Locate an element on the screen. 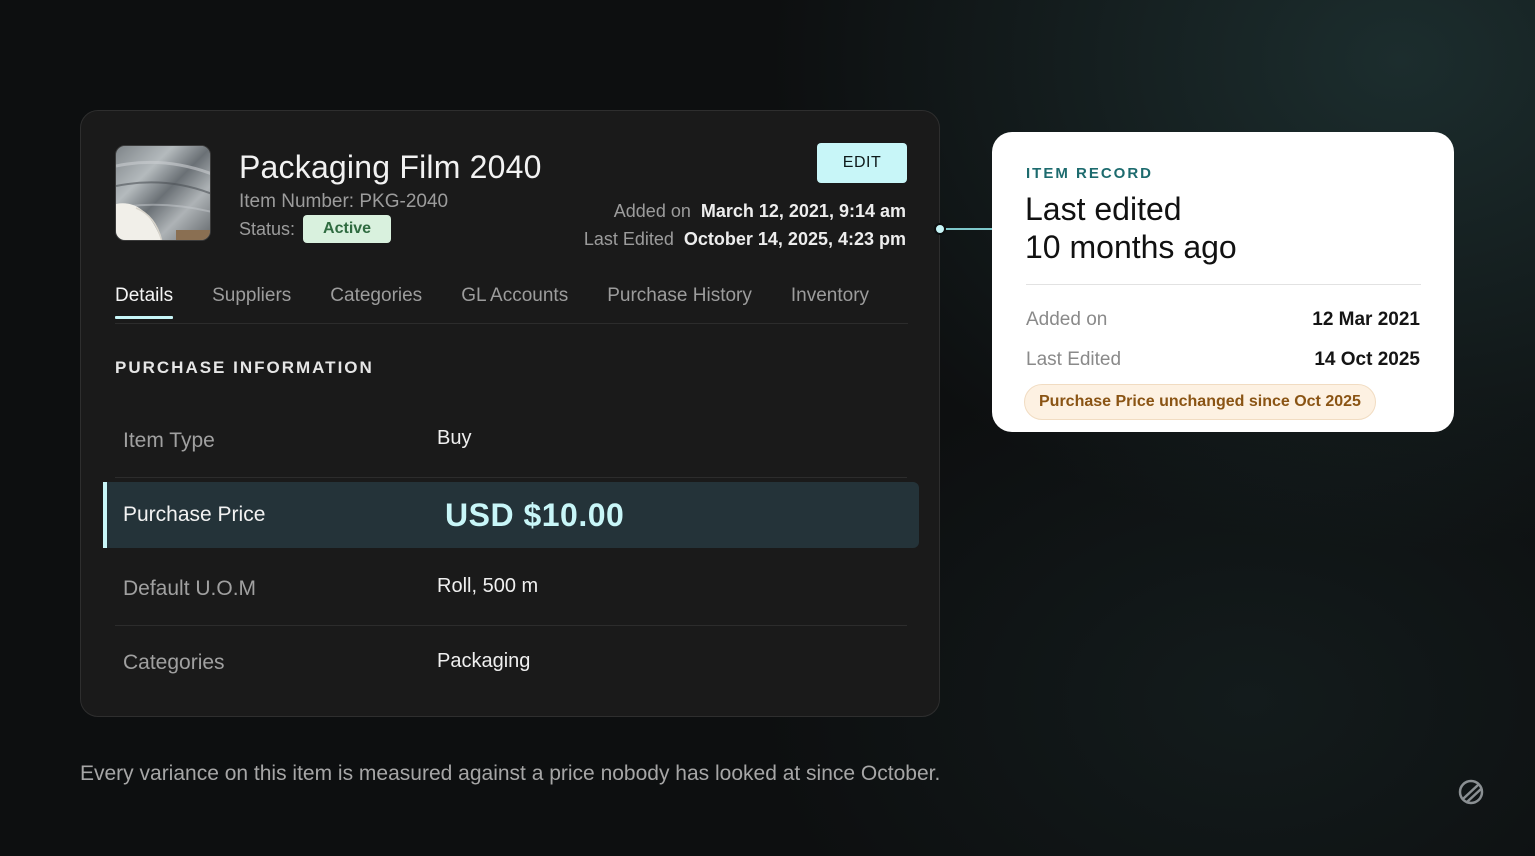  record-added-label: Added on is located at coordinates (1067, 319).